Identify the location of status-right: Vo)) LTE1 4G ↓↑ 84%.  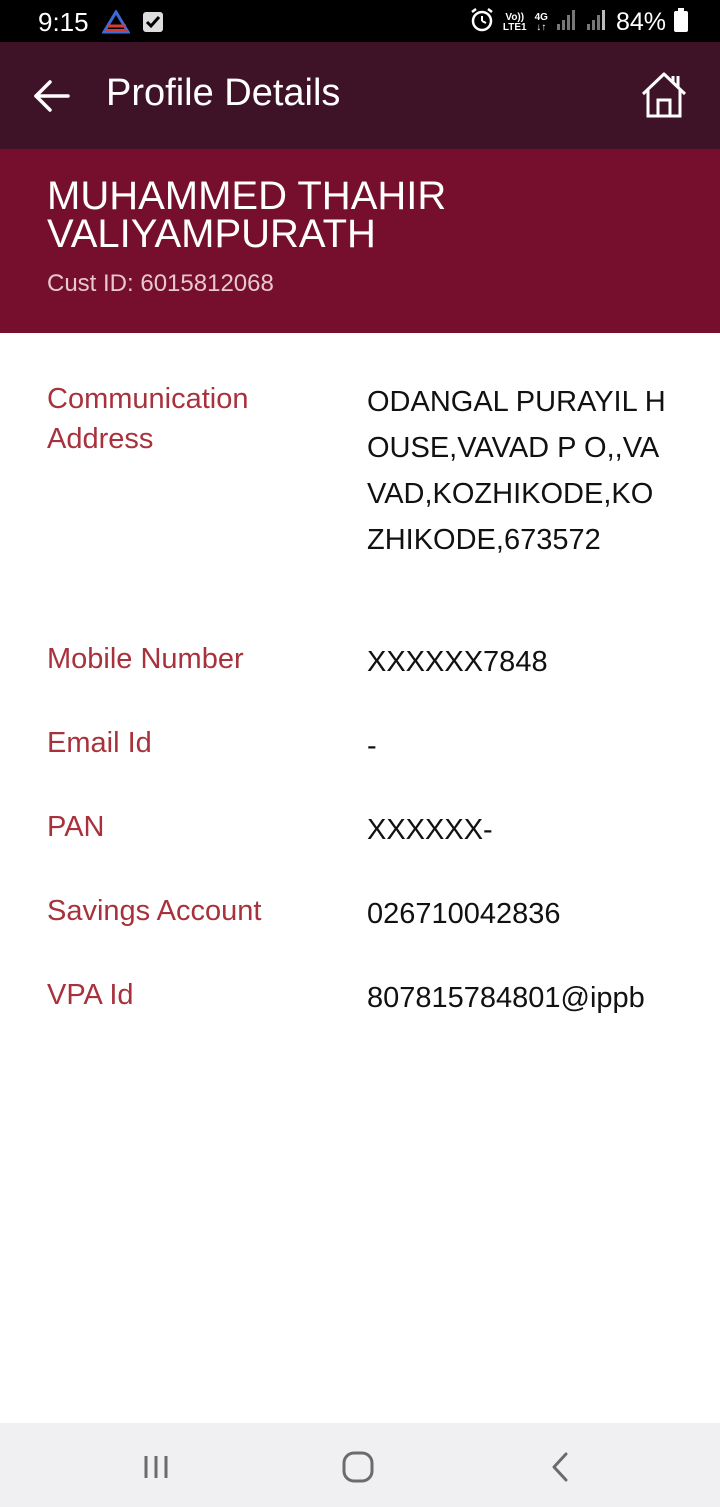
(578, 22).